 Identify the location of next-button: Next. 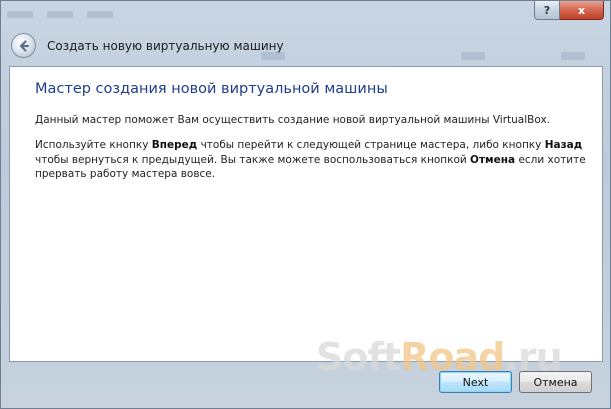
(475, 382).